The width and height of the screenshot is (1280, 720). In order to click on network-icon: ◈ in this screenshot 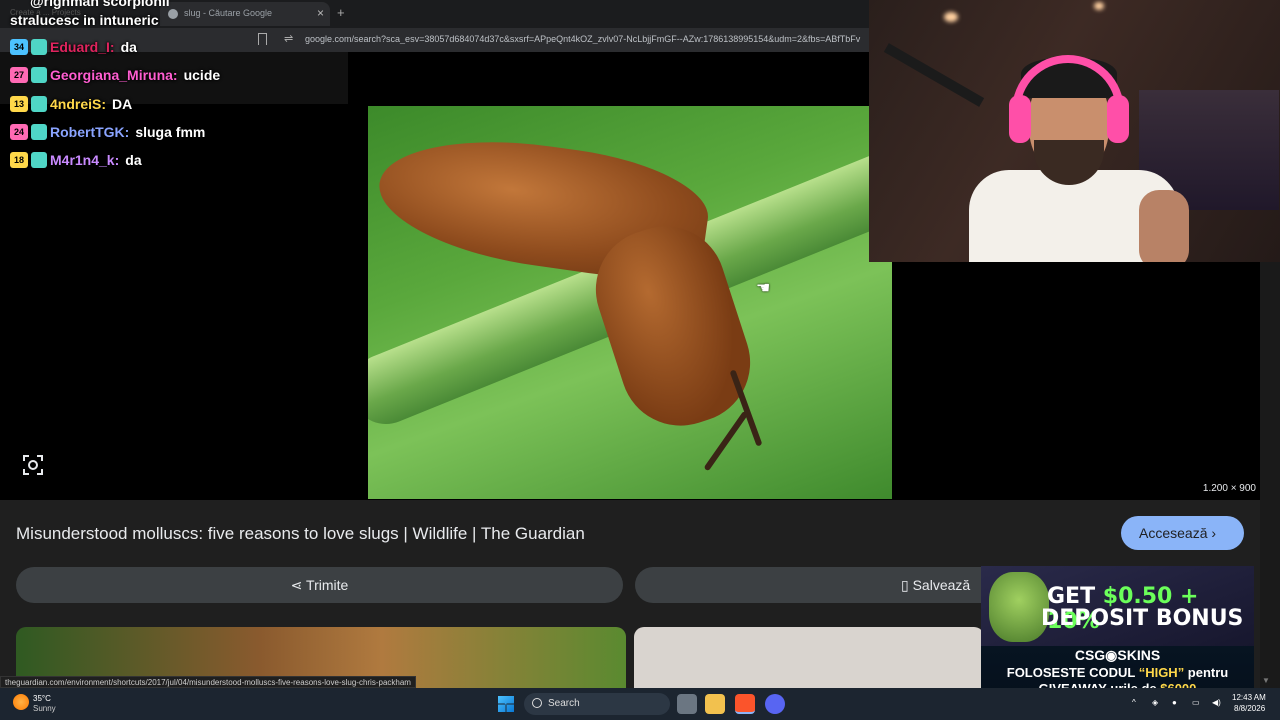, I will do `click(1155, 702)`.